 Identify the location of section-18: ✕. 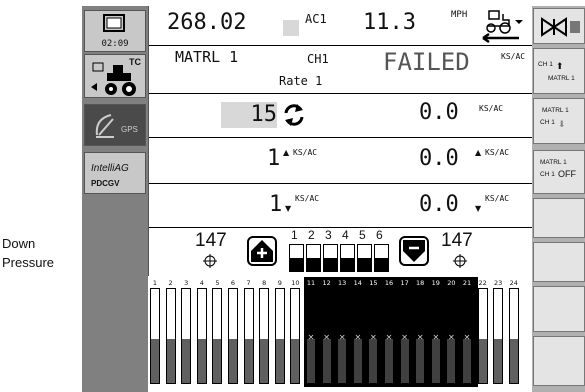
(420, 336).